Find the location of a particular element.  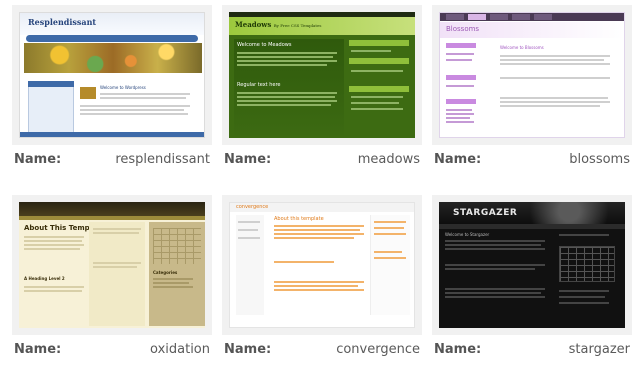

template-caption: Name: resplendissant is located at coordinates (112, 160).